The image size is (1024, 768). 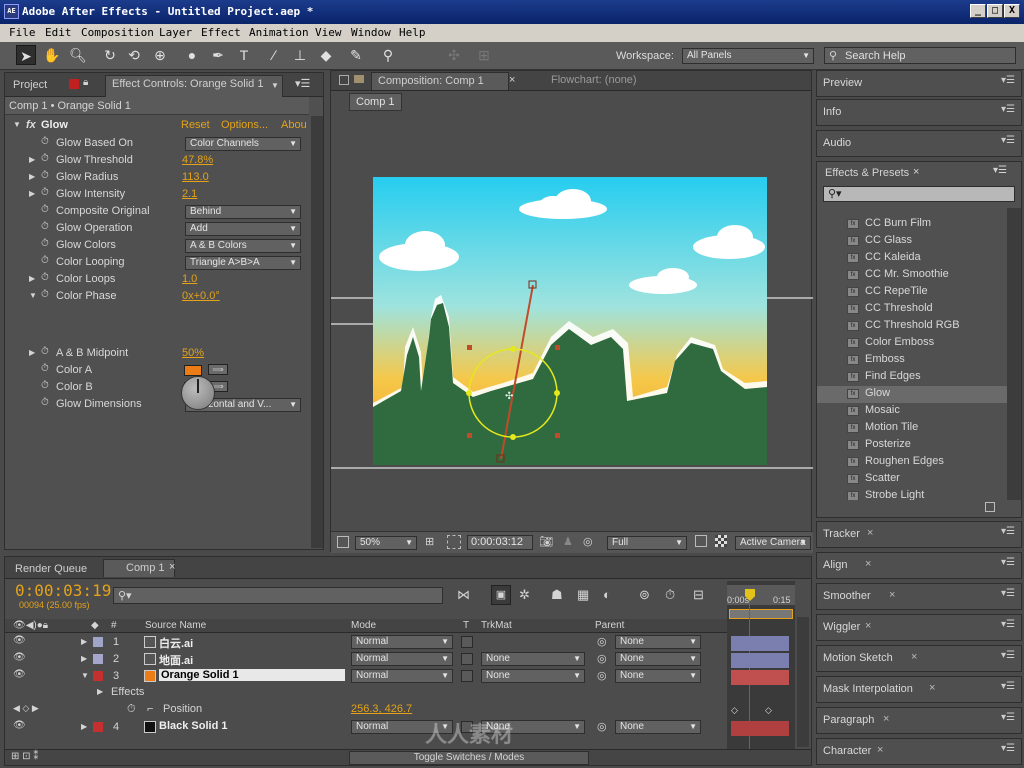 What do you see at coordinates (218, 369) in the screenshot?
I see `eyedropper-icon: ⟹` at bounding box center [218, 369].